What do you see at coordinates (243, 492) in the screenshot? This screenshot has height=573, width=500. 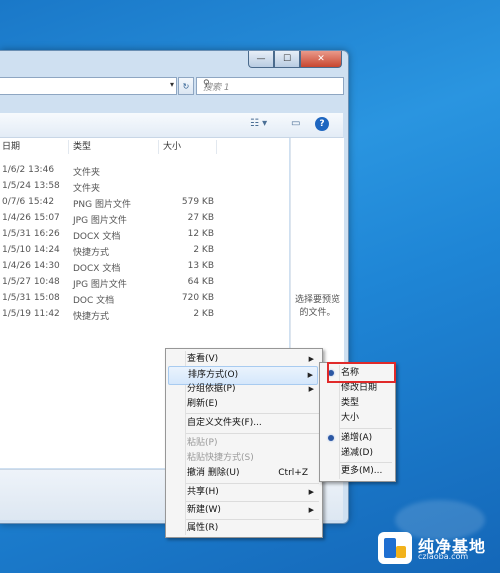 I see `menu-item-share: 共享(H) ▶` at bounding box center [243, 492].